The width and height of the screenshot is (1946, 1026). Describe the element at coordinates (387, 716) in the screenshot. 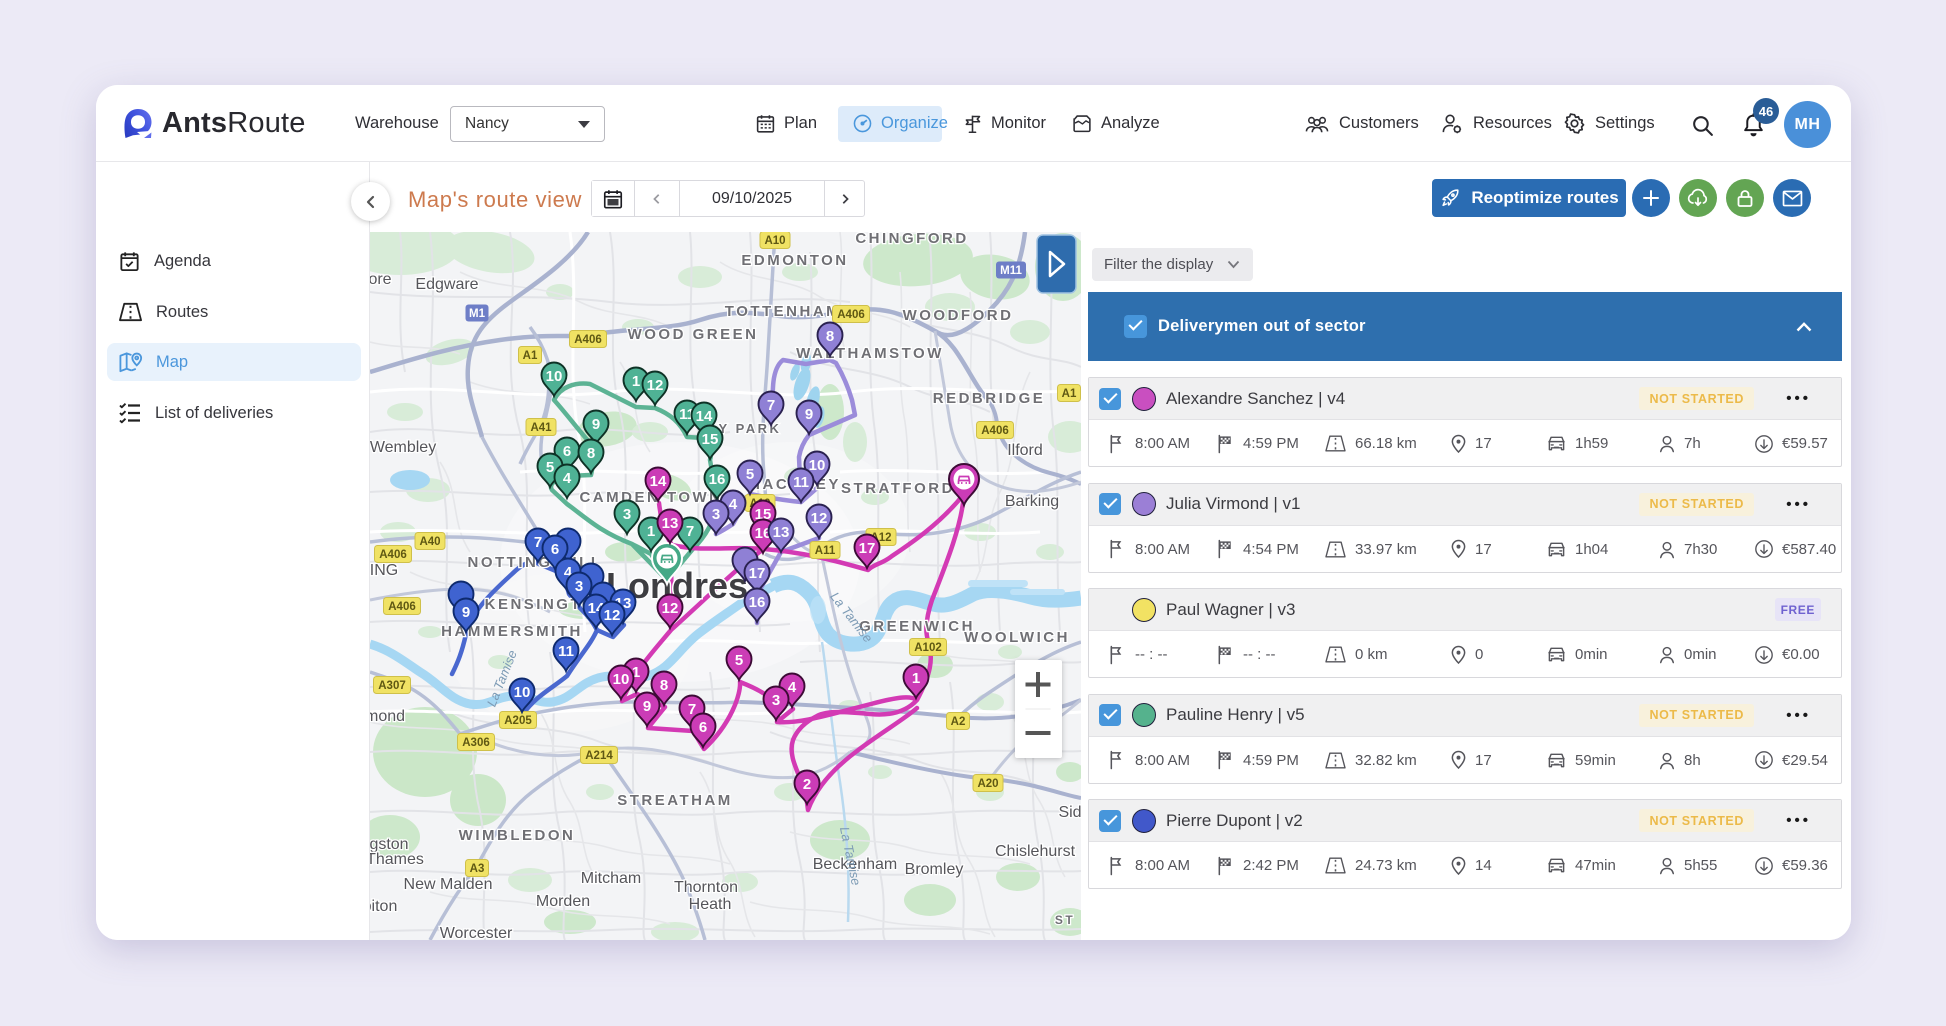

I see `svg-text: mond` at that location.